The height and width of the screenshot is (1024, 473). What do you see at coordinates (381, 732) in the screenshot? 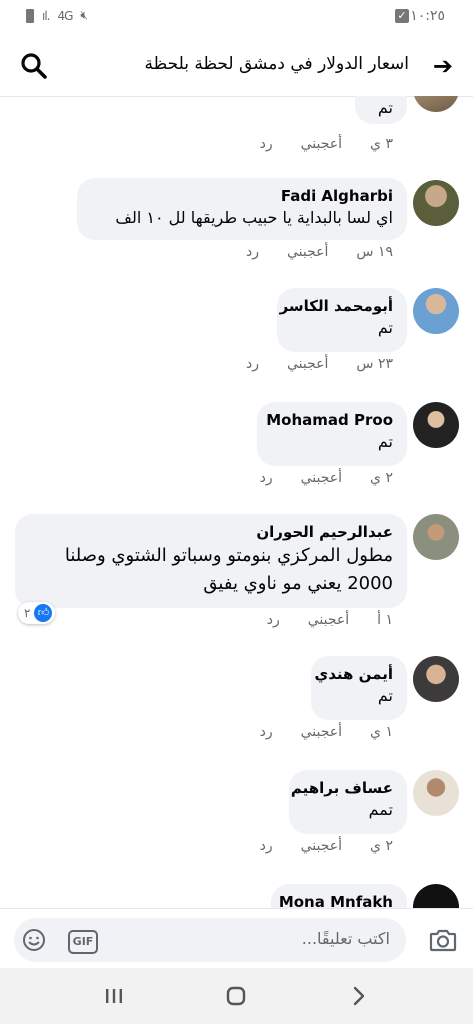
I see `comment-time: ١ ي` at bounding box center [381, 732].